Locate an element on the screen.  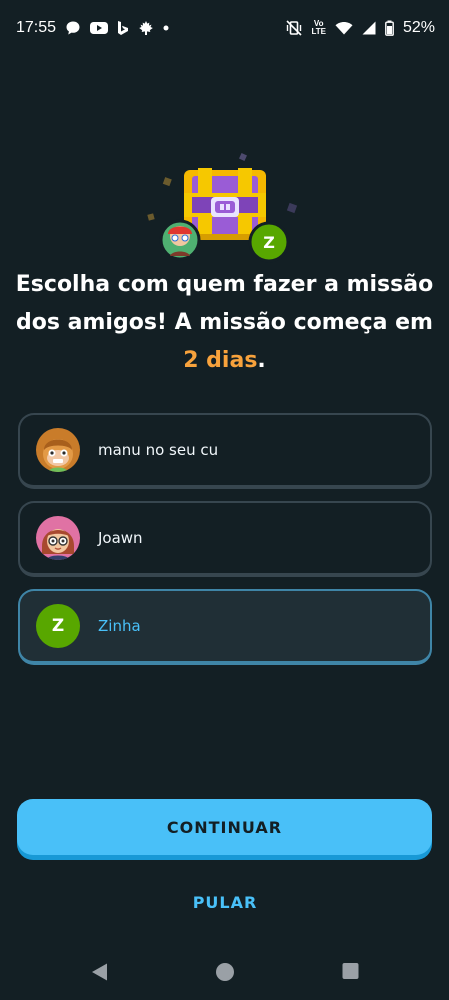
status-right: Vo LTE 52% is located at coordinates (360, 28).